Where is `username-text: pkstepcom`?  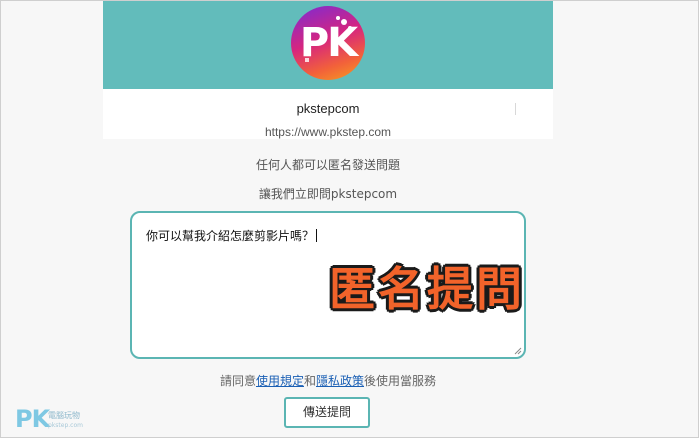
username-text: pkstepcom is located at coordinates (328, 108).